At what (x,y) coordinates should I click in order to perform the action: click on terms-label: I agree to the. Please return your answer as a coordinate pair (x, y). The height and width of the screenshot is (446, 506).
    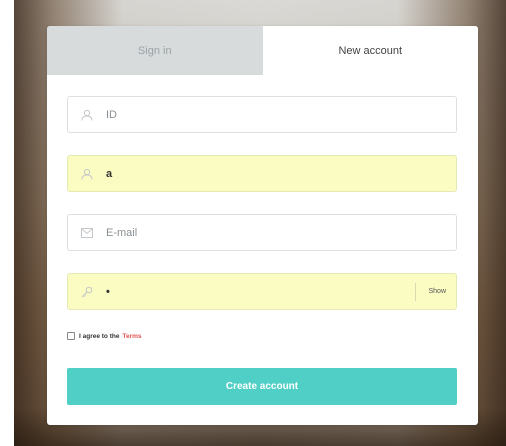
    Looking at the image, I should click on (99, 336).